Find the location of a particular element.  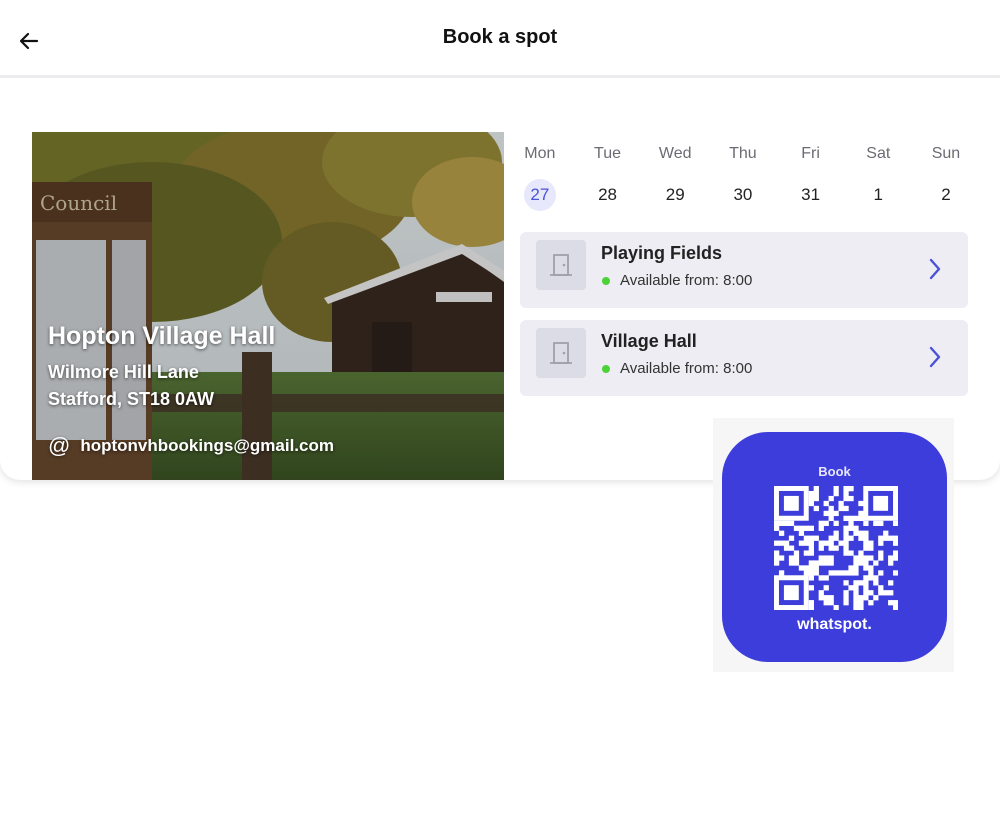

venue-address-line2: Stafford, ST18 0AW is located at coordinates (131, 399).